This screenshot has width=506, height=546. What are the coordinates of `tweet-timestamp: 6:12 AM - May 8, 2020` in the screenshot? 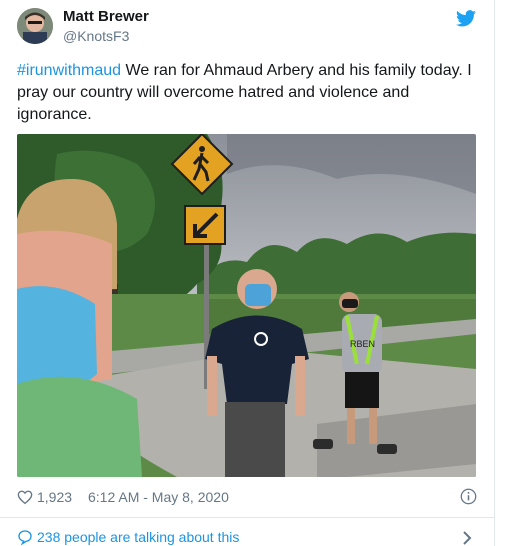 It's located at (158, 497).